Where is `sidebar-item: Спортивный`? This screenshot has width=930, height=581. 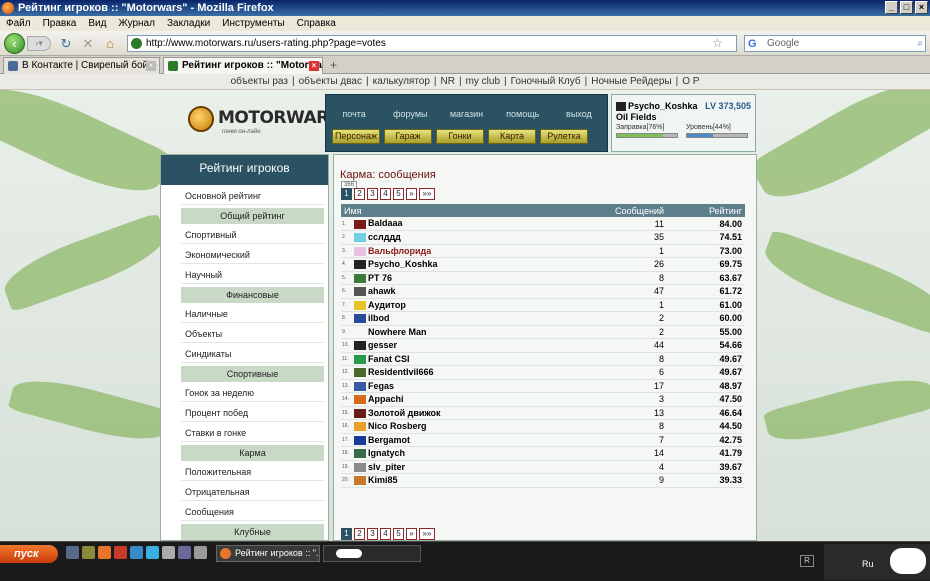
sidebar-item: Спортивный is located at coordinates (252, 235).